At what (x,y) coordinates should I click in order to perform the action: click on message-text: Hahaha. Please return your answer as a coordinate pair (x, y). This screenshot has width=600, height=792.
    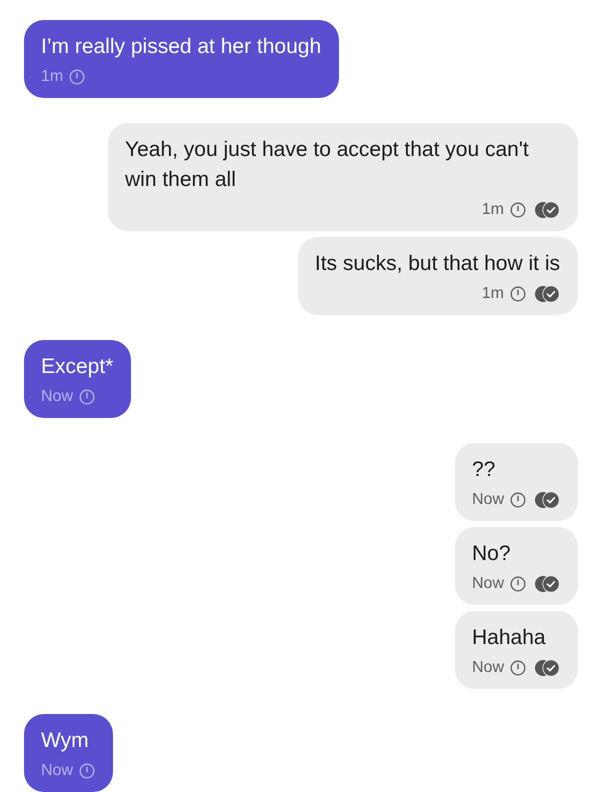
    Looking at the image, I should click on (509, 638).